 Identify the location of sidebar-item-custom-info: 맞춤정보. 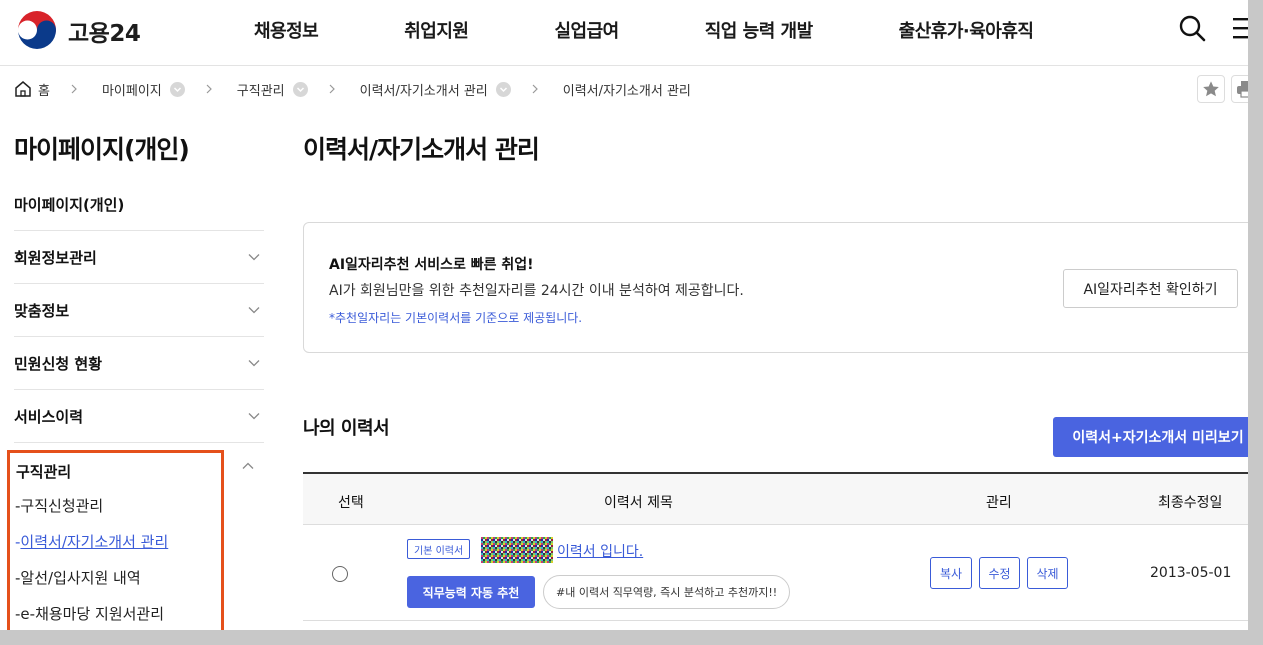
(139, 310).